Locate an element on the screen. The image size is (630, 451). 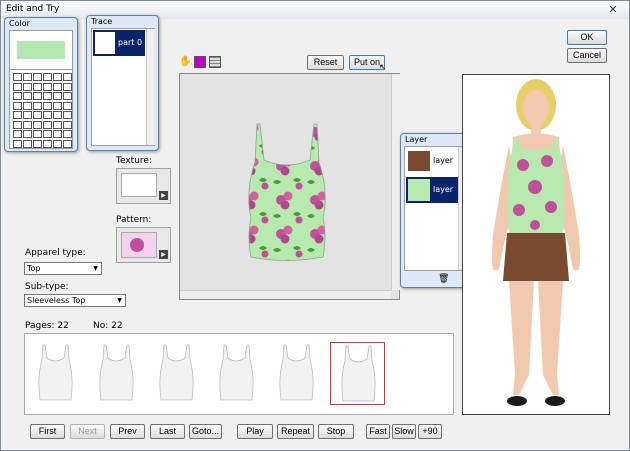
play-button: Play is located at coordinates (255, 431).